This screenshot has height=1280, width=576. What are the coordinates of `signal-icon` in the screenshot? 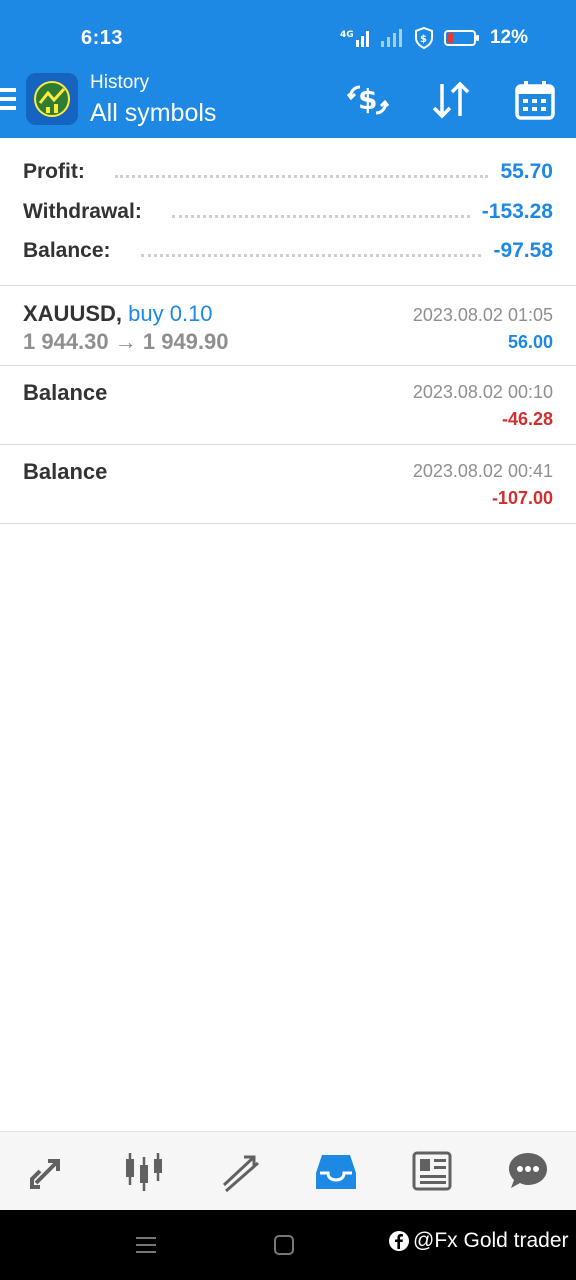 It's located at (391, 38).